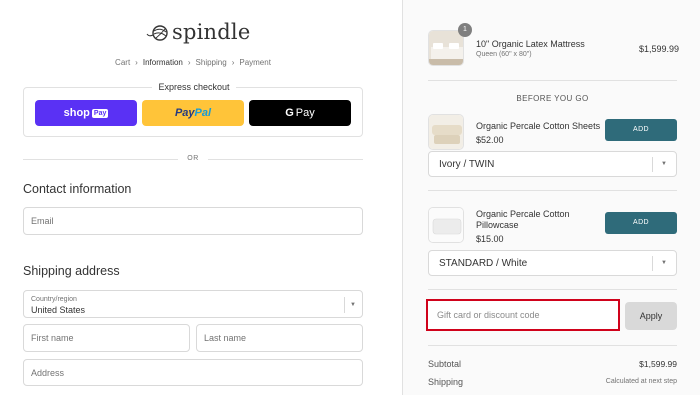 The height and width of the screenshot is (395, 700). What do you see at coordinates (445, 364) in the screenshot?
I see `subtotal-label: Subtotal` at bounding box center [445, 364].